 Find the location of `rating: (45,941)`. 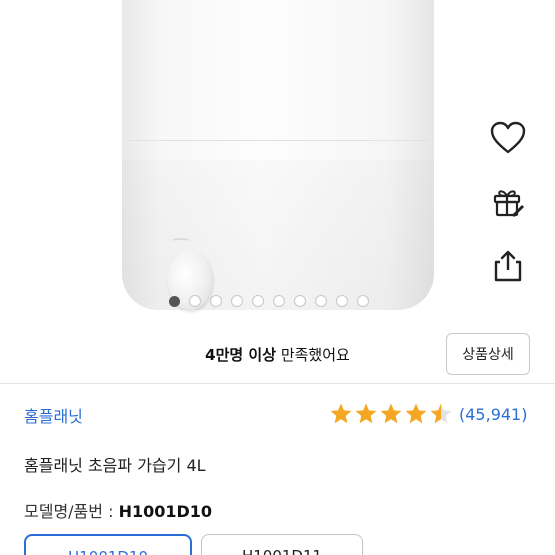

rating: (45,941) is located at coordinates (428, 414).